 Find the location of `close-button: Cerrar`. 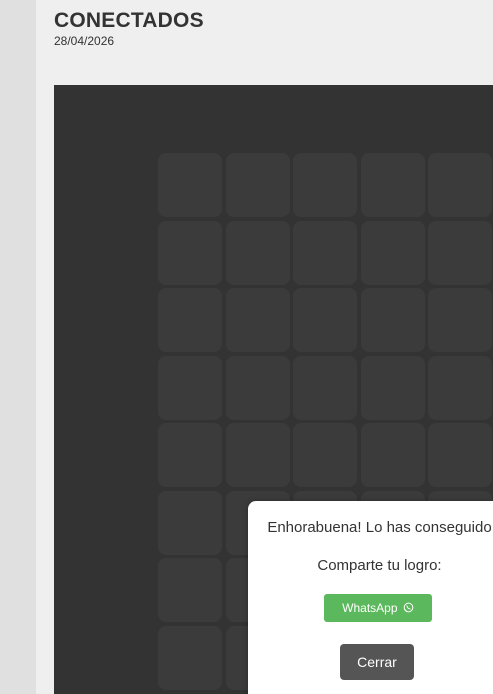

close-button: Cerrar is located at coordinates (377, 662).